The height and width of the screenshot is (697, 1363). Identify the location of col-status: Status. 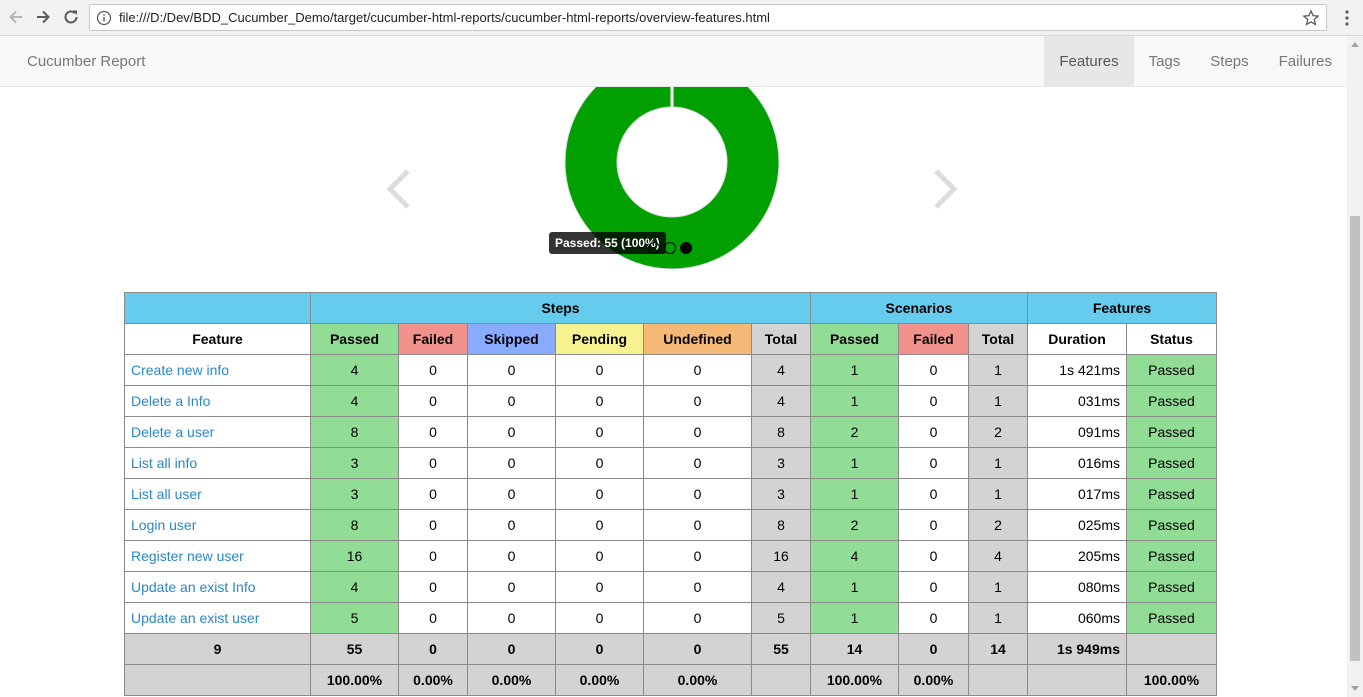
(1171, 339).